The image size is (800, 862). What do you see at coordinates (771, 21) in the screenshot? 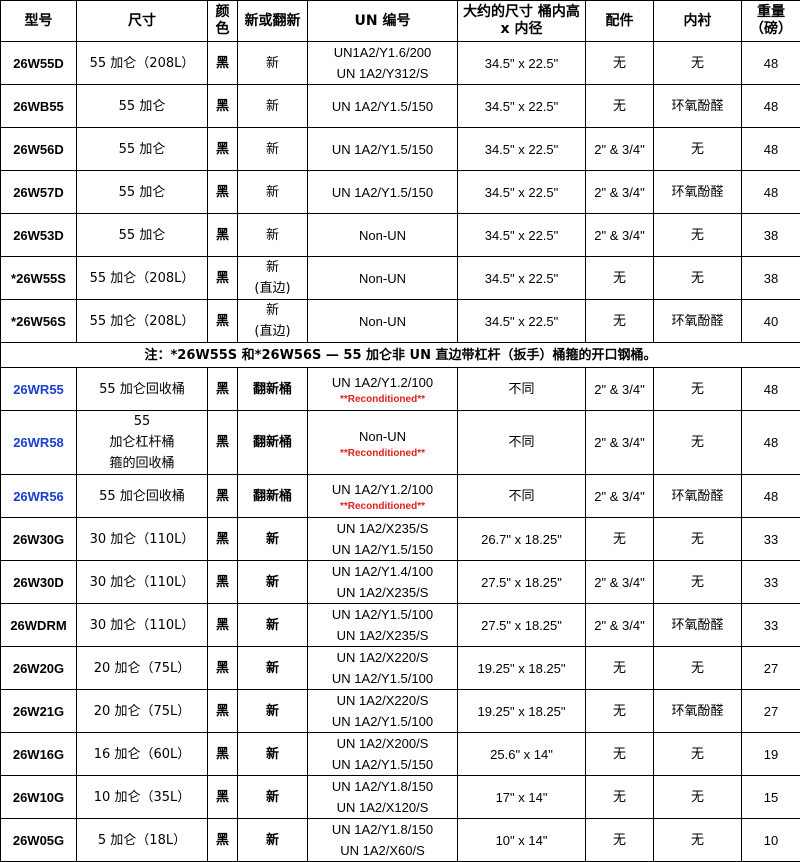
I see `header-weight: 重量（磅）` at bounding box center [771, 21].